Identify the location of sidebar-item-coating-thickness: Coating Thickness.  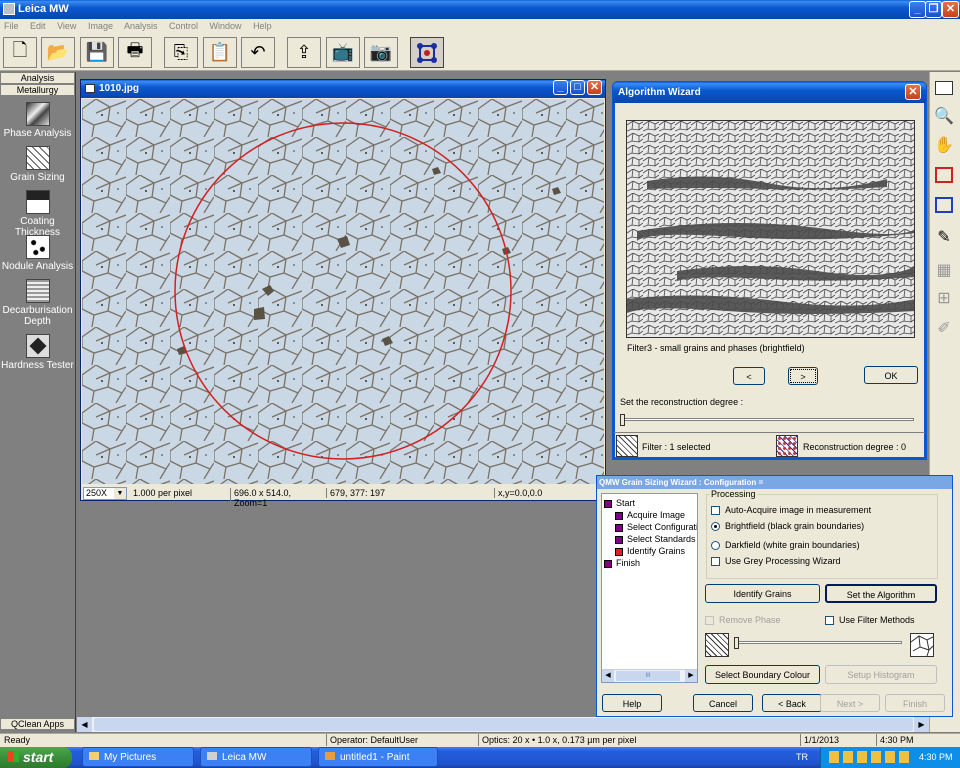
(37, 214).